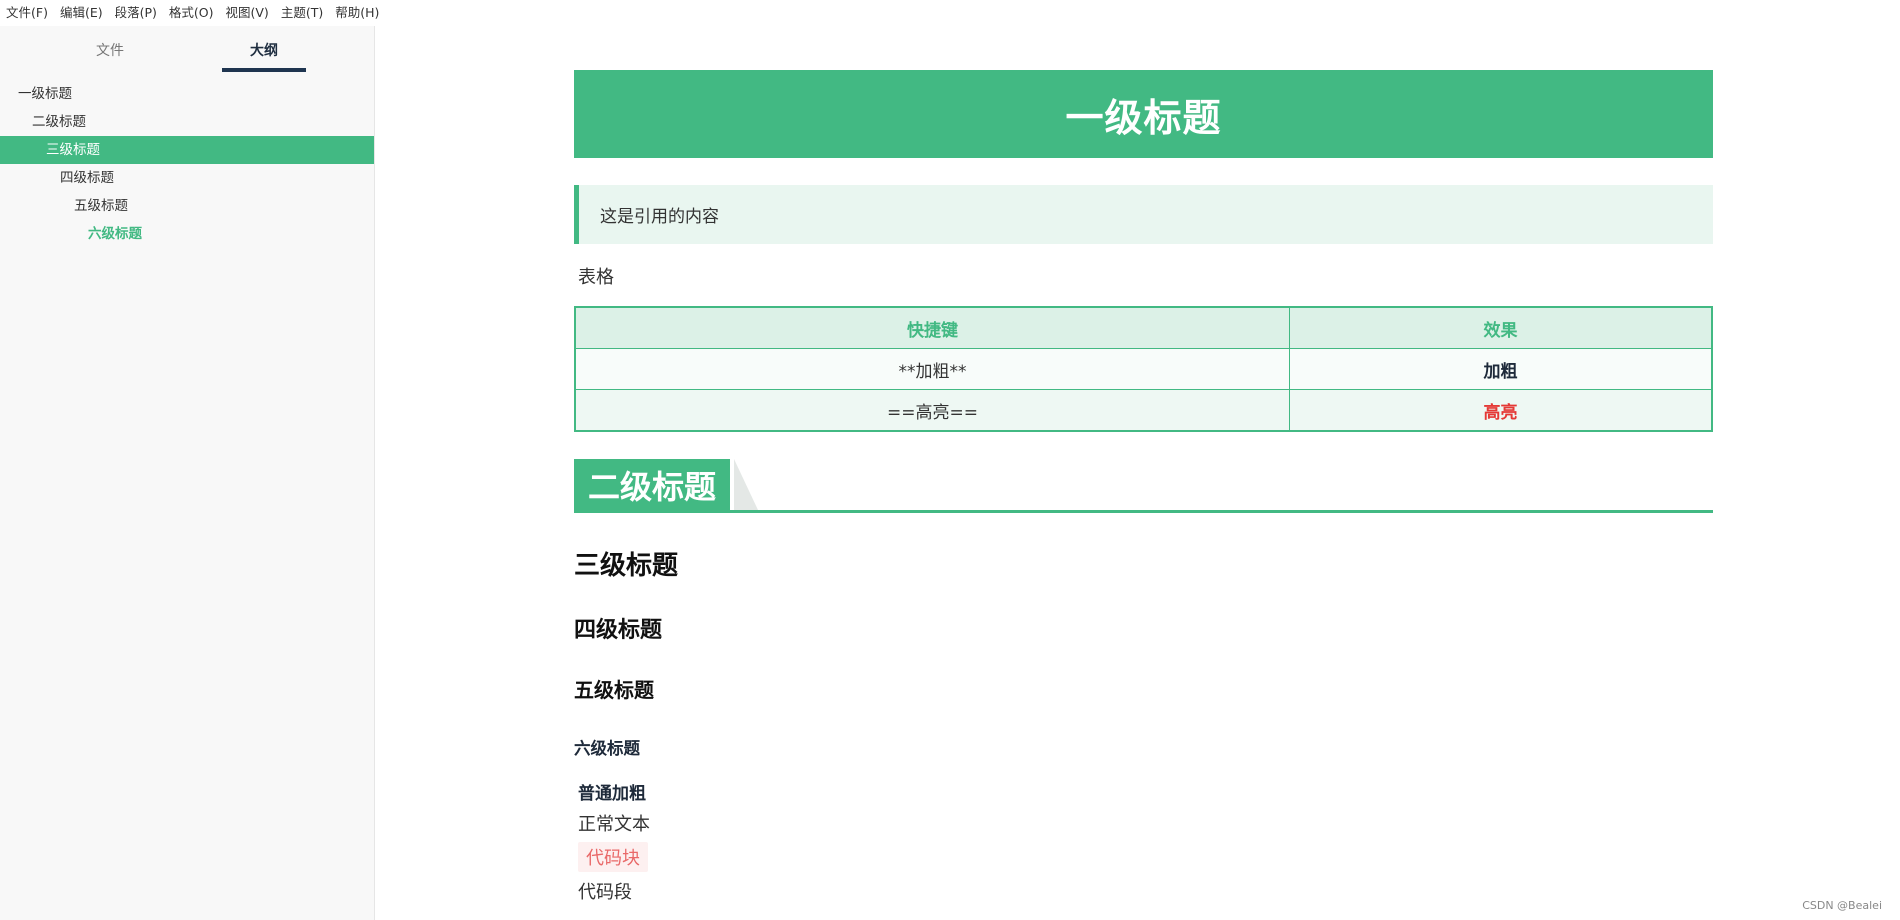  Describe the element at coordinates (27, 13) in the screenshot. I see `menu-file: 文件(F)` at that location.